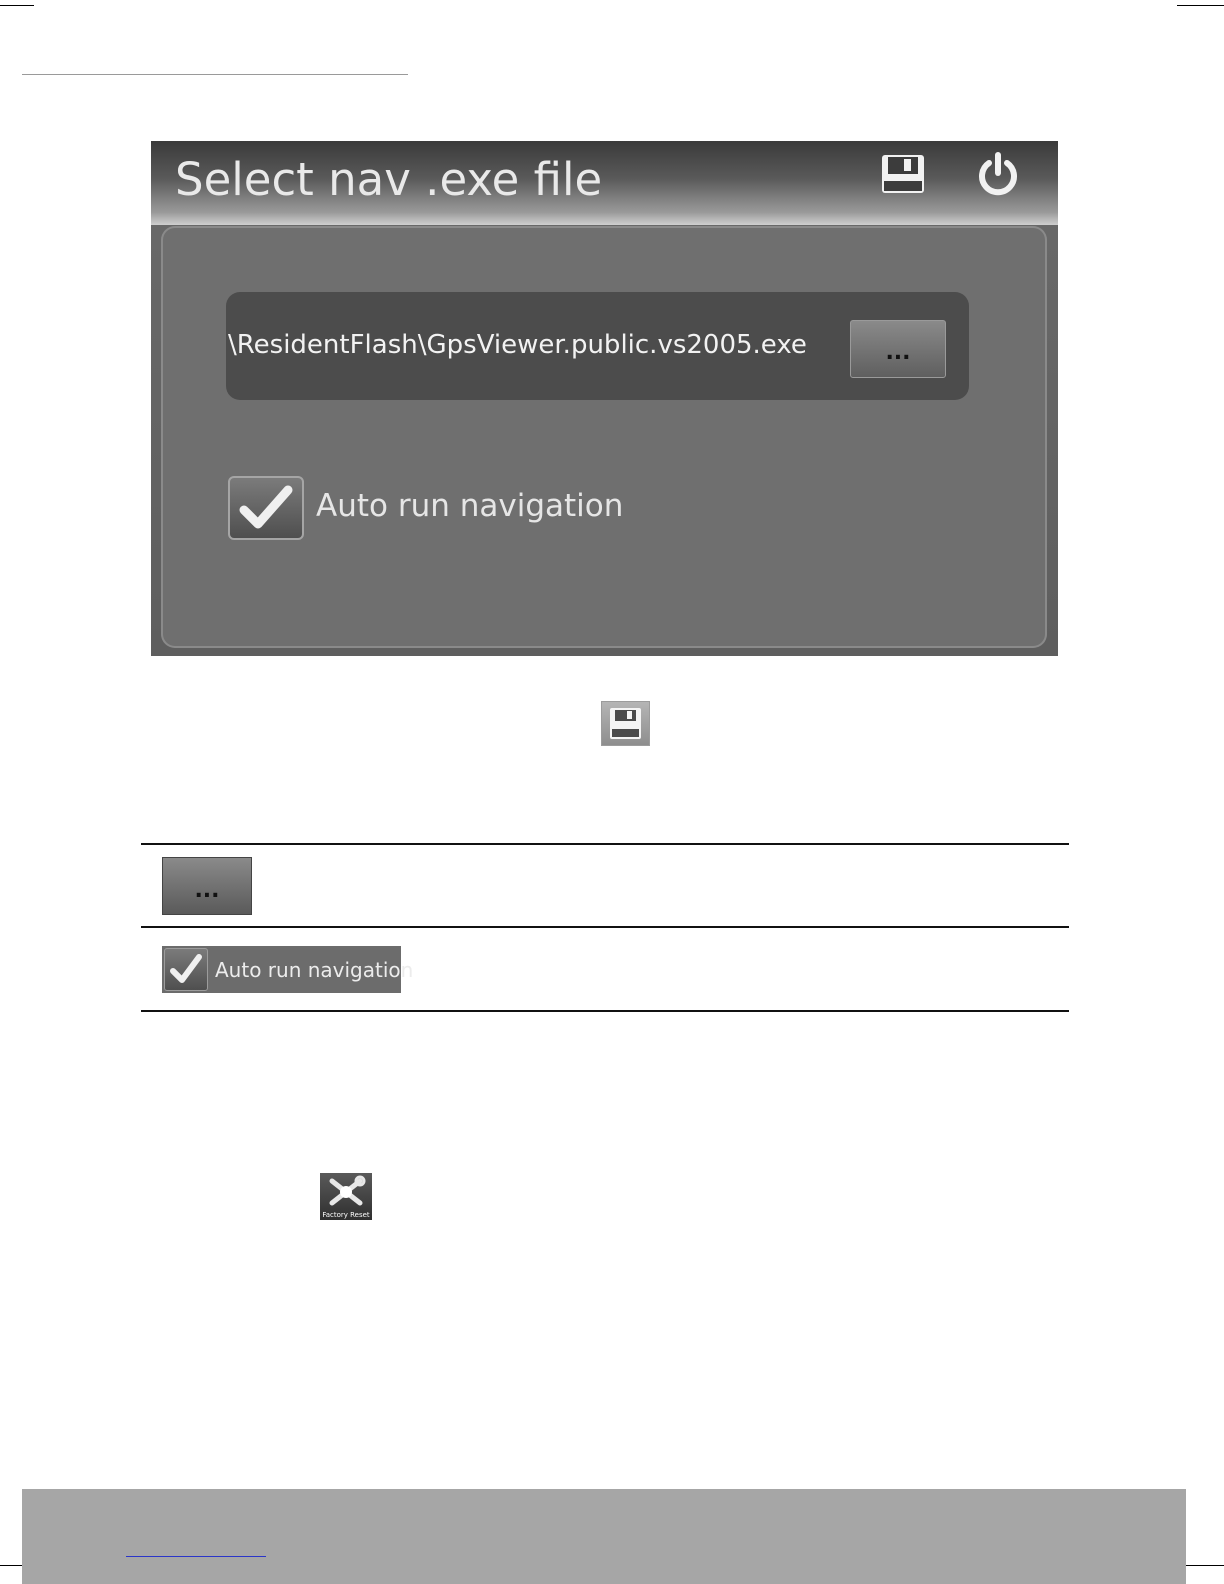 The image size is (1224, 1584). What do you see at coordinates (605, 844) in the screenshot?
I see `table-rule-top` at bounding box center [605, 844].